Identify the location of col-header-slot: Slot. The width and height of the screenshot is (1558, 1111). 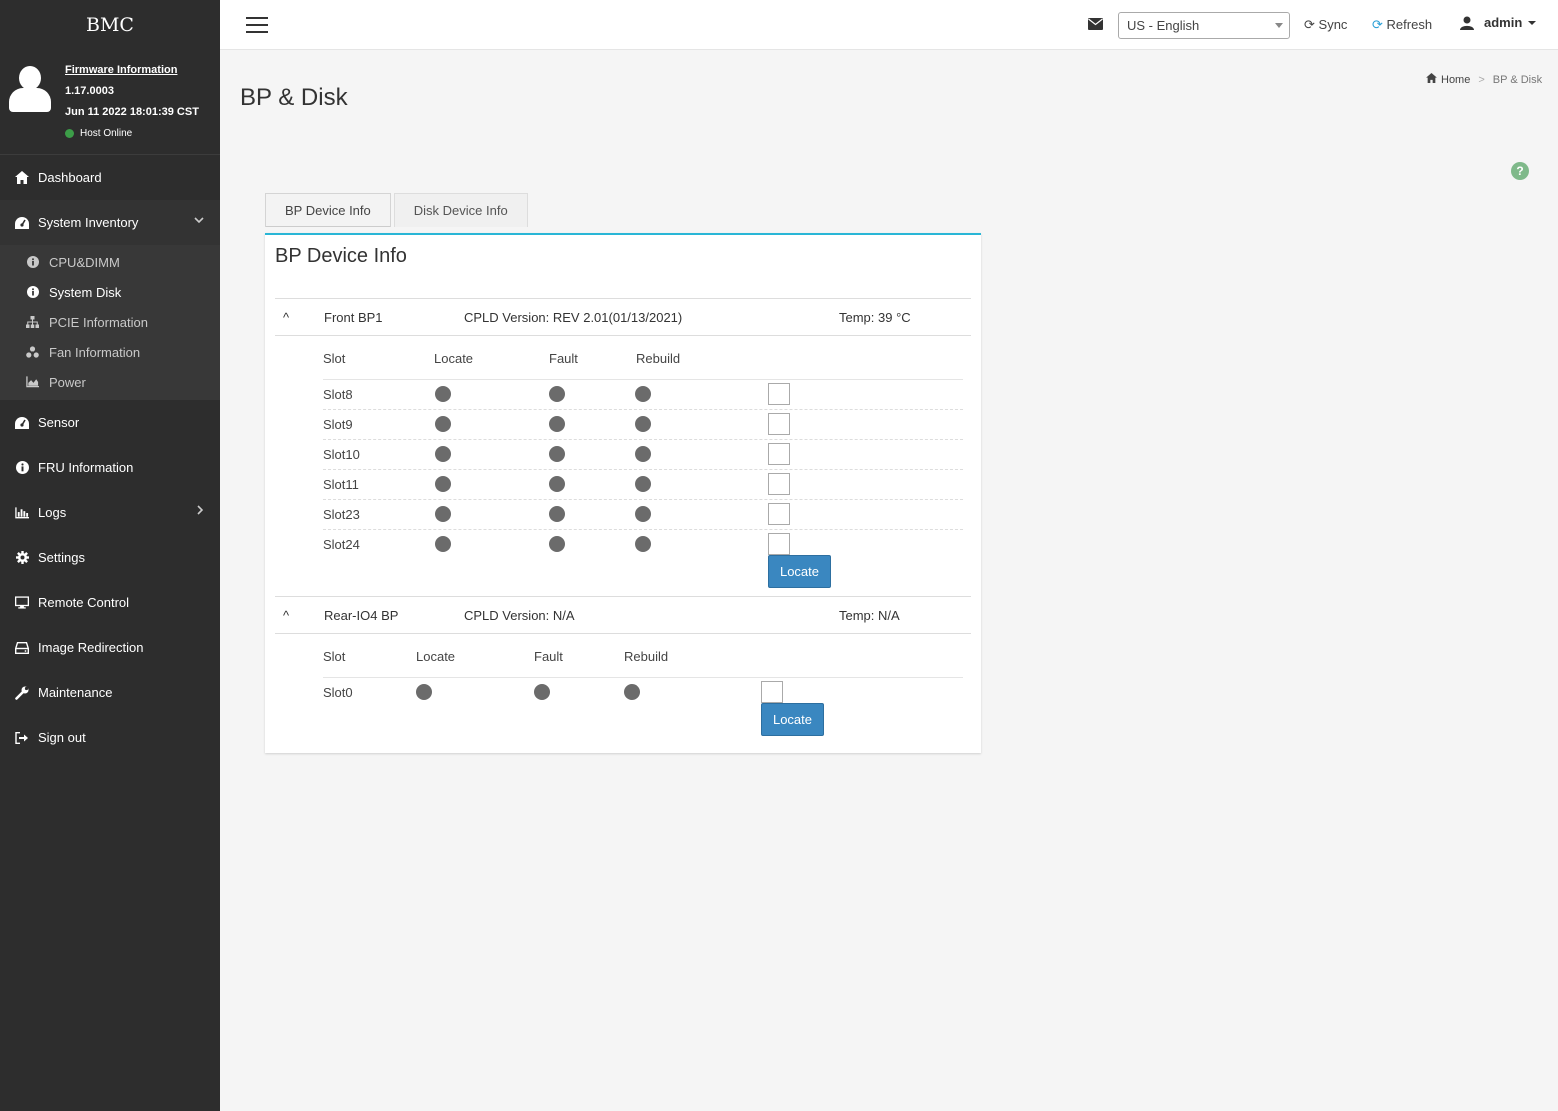
(334, 656).